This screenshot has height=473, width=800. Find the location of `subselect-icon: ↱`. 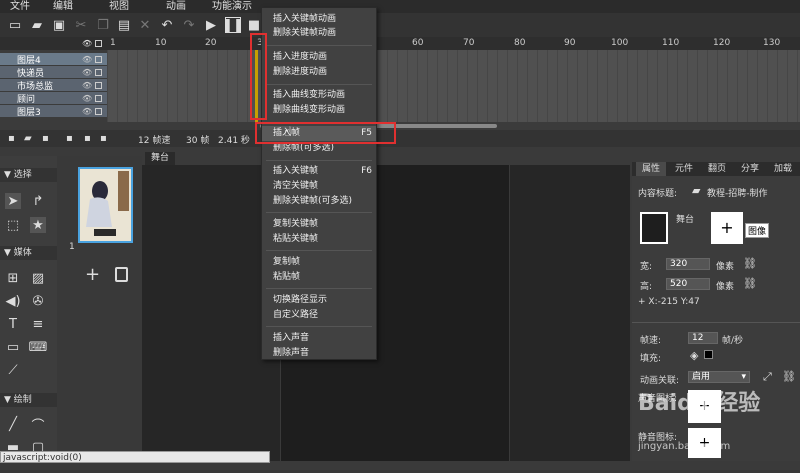

subselect-icon: ↱ is located at coordinates (38, 201).